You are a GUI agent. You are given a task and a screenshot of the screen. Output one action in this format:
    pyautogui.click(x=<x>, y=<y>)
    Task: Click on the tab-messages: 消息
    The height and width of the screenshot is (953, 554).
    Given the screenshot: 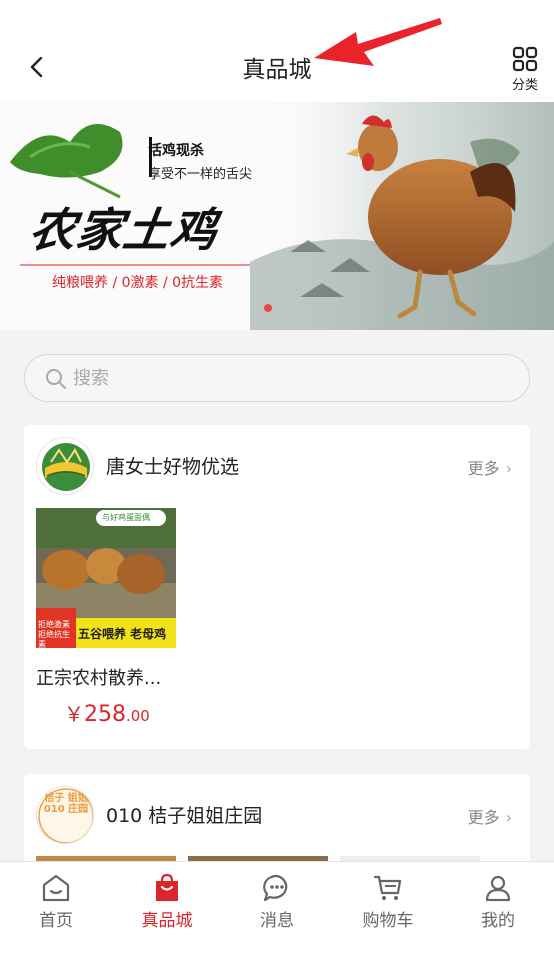 What is the action you would take?
    pyautogui.click(x=277, y=901)
    